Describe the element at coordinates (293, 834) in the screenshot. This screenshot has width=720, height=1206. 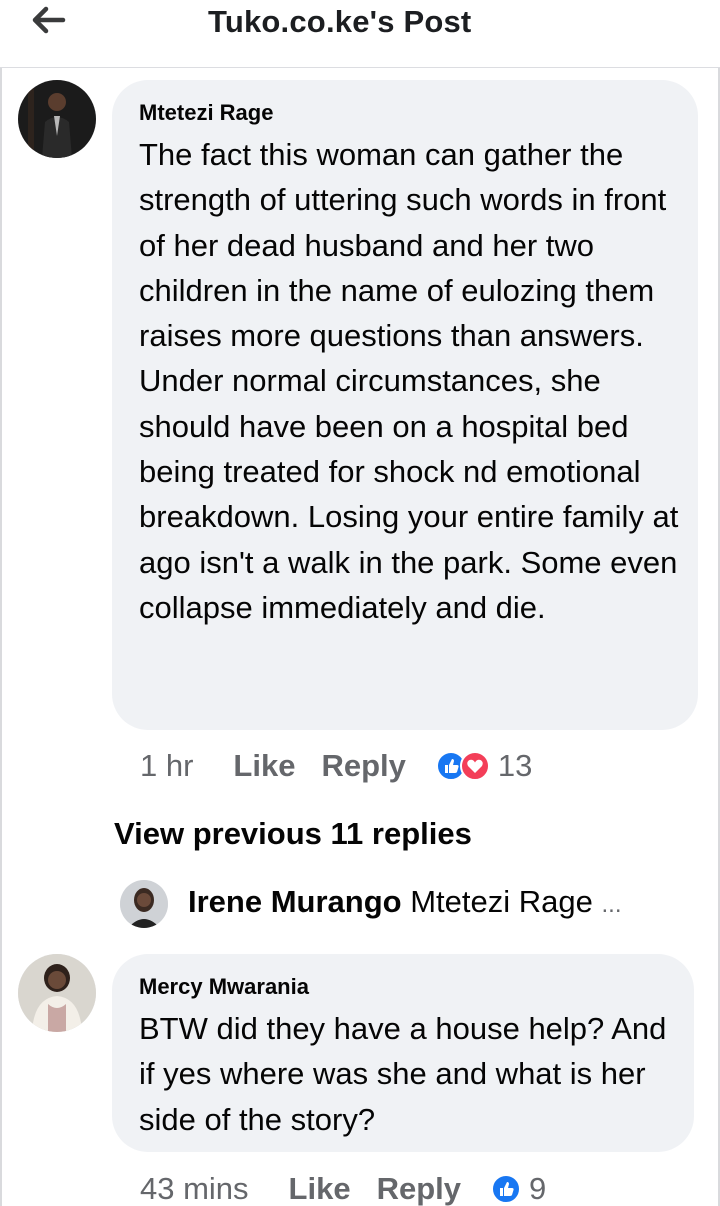
I see `view-previous-replies-link: View previous 11 replies` at that location.